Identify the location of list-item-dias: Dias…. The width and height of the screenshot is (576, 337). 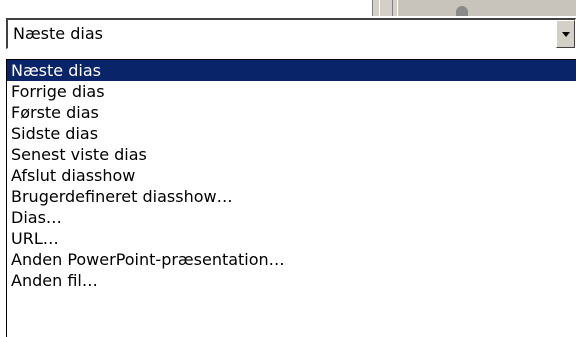
(291, 217).